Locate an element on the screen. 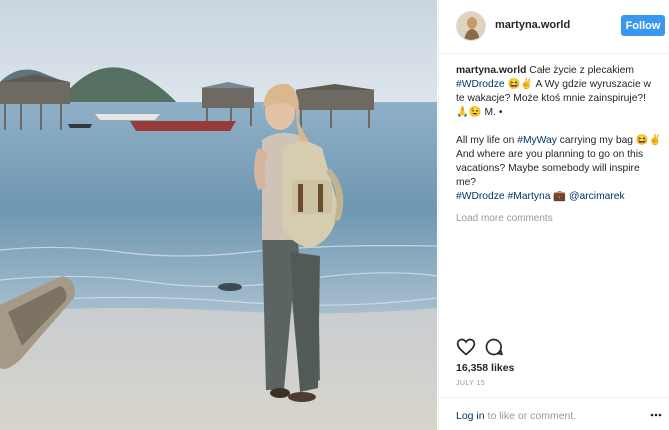 The height and width of the screenshot is (430, 669). caption-username: martyna.world is located at coordinates (491, 70).